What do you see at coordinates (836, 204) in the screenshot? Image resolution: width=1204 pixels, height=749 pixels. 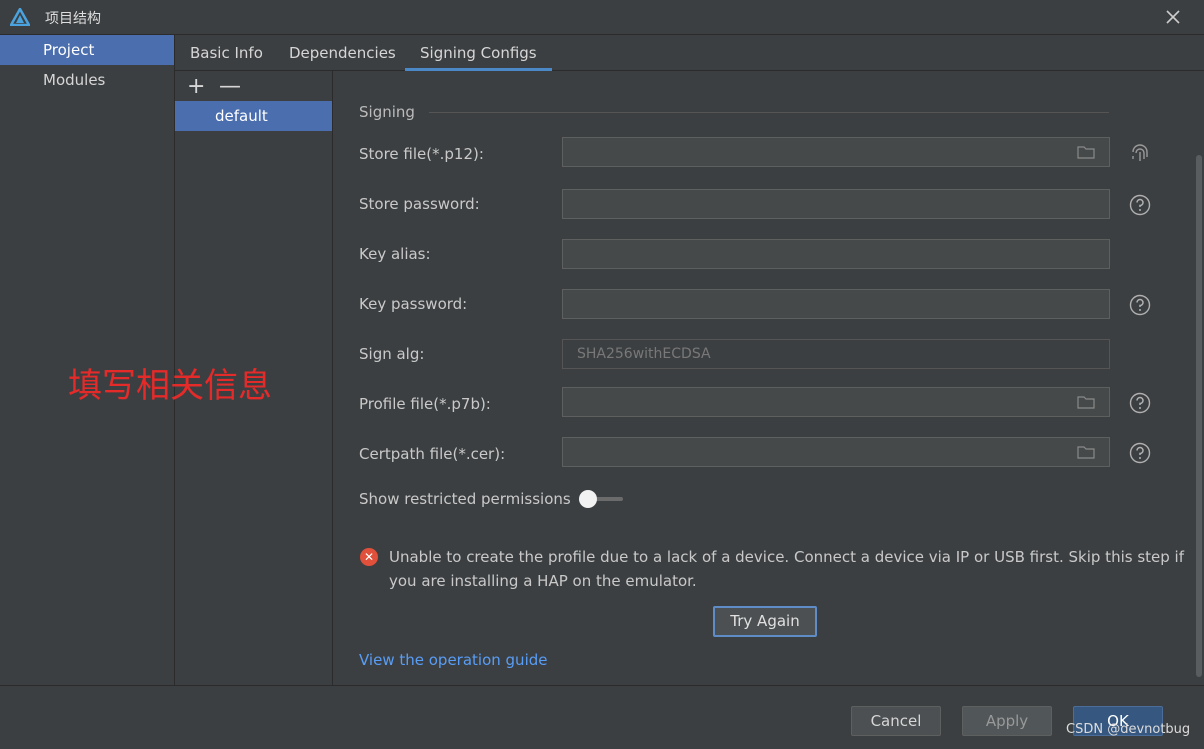 I see `store-password-input` at bounding box center [836, 204].